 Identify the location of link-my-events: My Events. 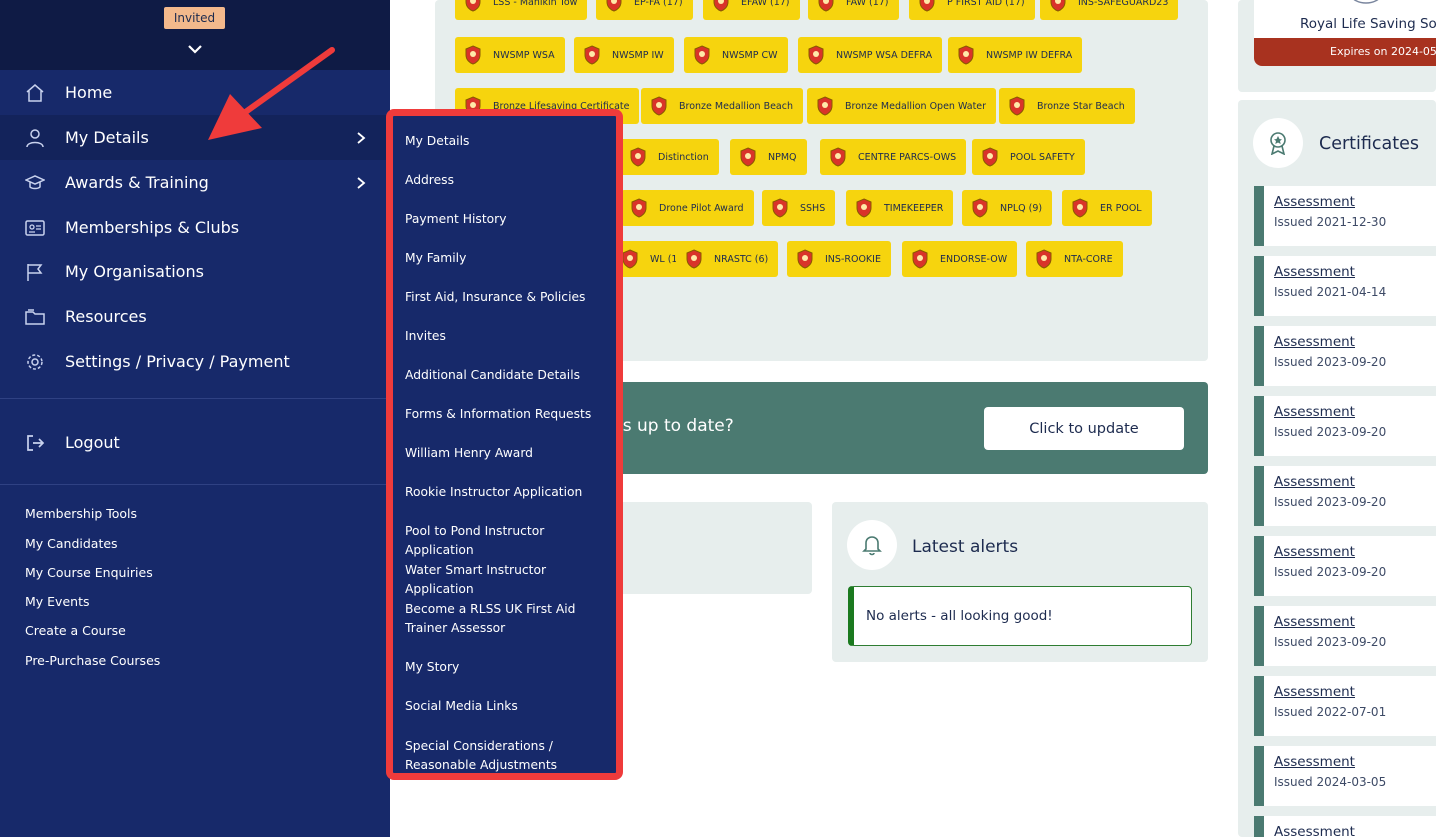
(57, 601).